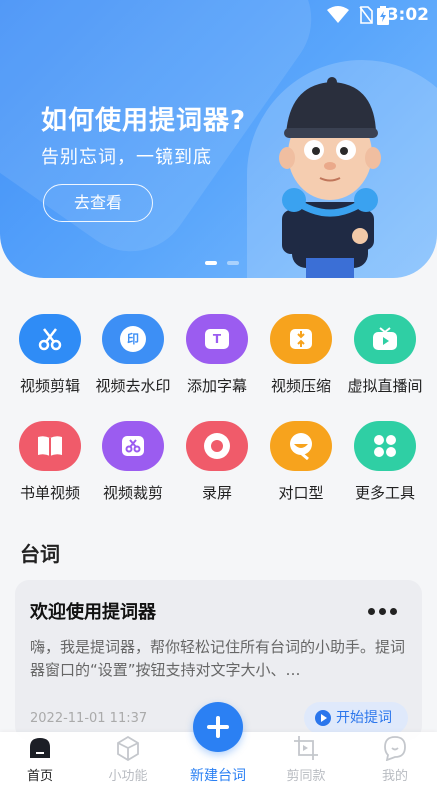 The width and height of the screenshot is (437, 787). What do you see at coordinates (384, 493) in the screenshot?
I see `feature-label: 更多工具` at bounding box center [384, 493].